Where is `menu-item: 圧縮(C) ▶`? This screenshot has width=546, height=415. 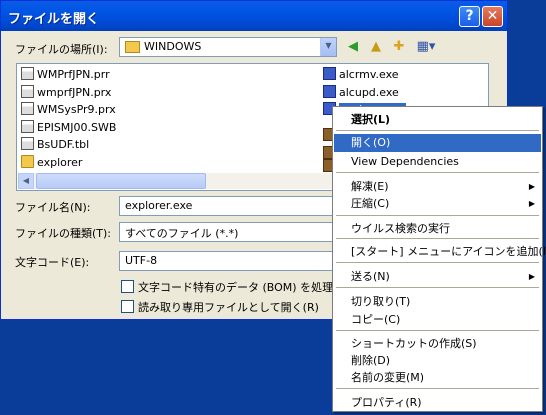
menu-item: 圧縮(C) ▶ is located at coordinates (437, 204).